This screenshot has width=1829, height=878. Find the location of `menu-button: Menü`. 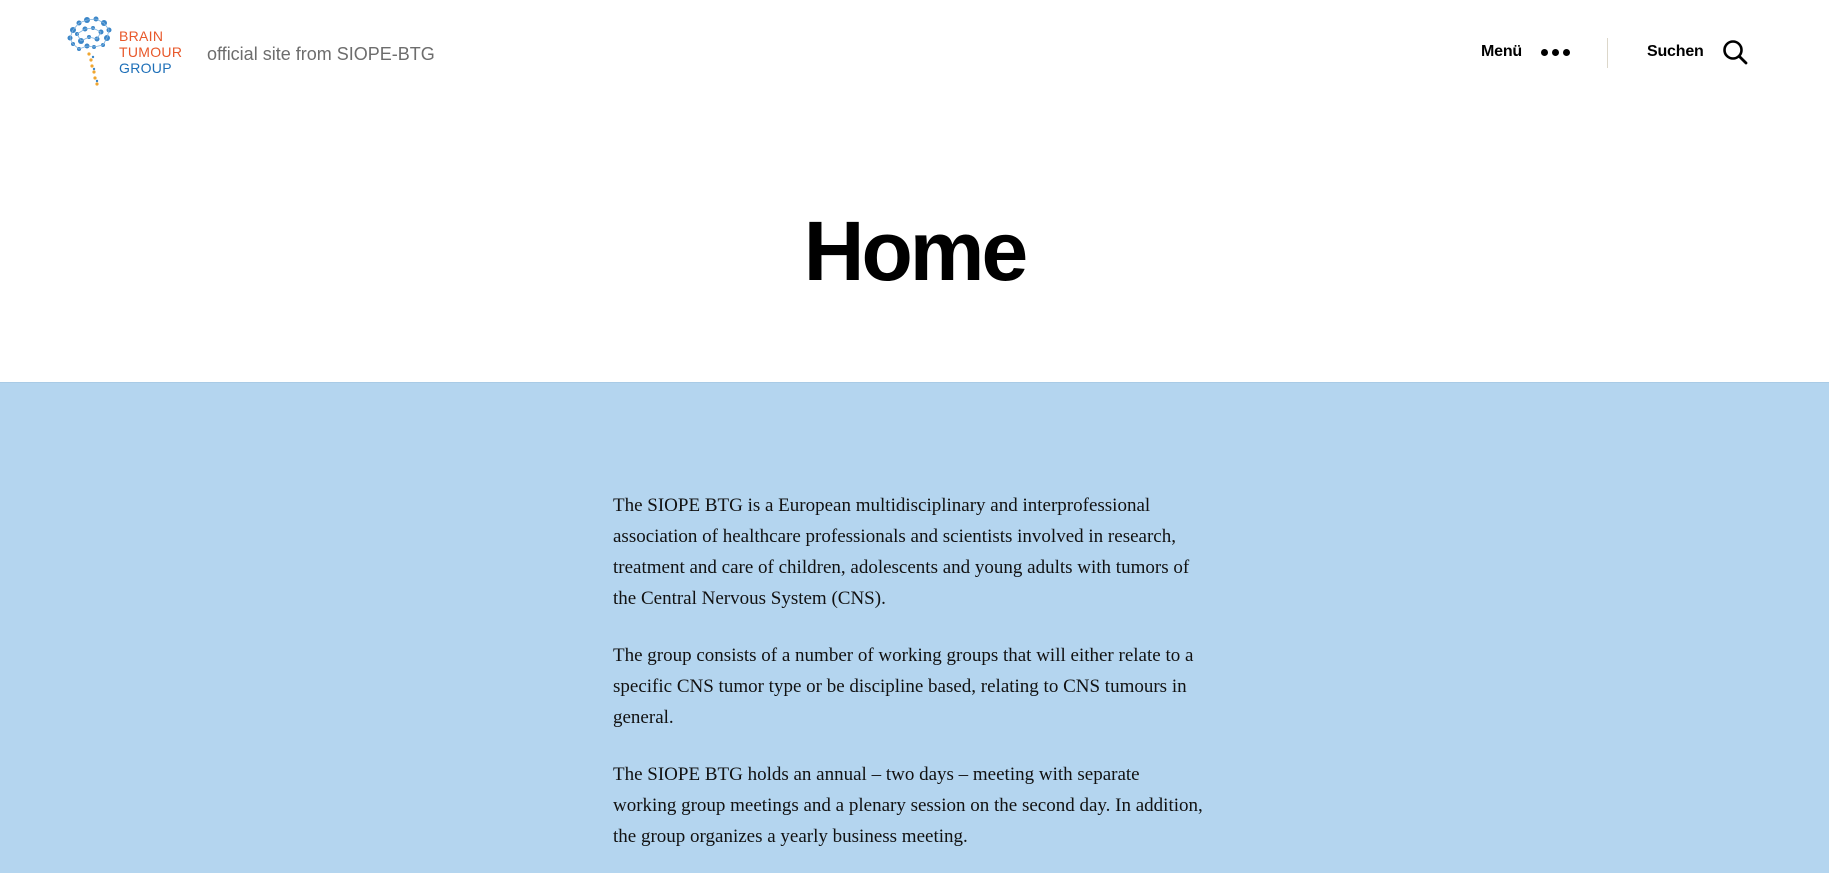

menu-button: Menü is located at coordinates (1525, 52).